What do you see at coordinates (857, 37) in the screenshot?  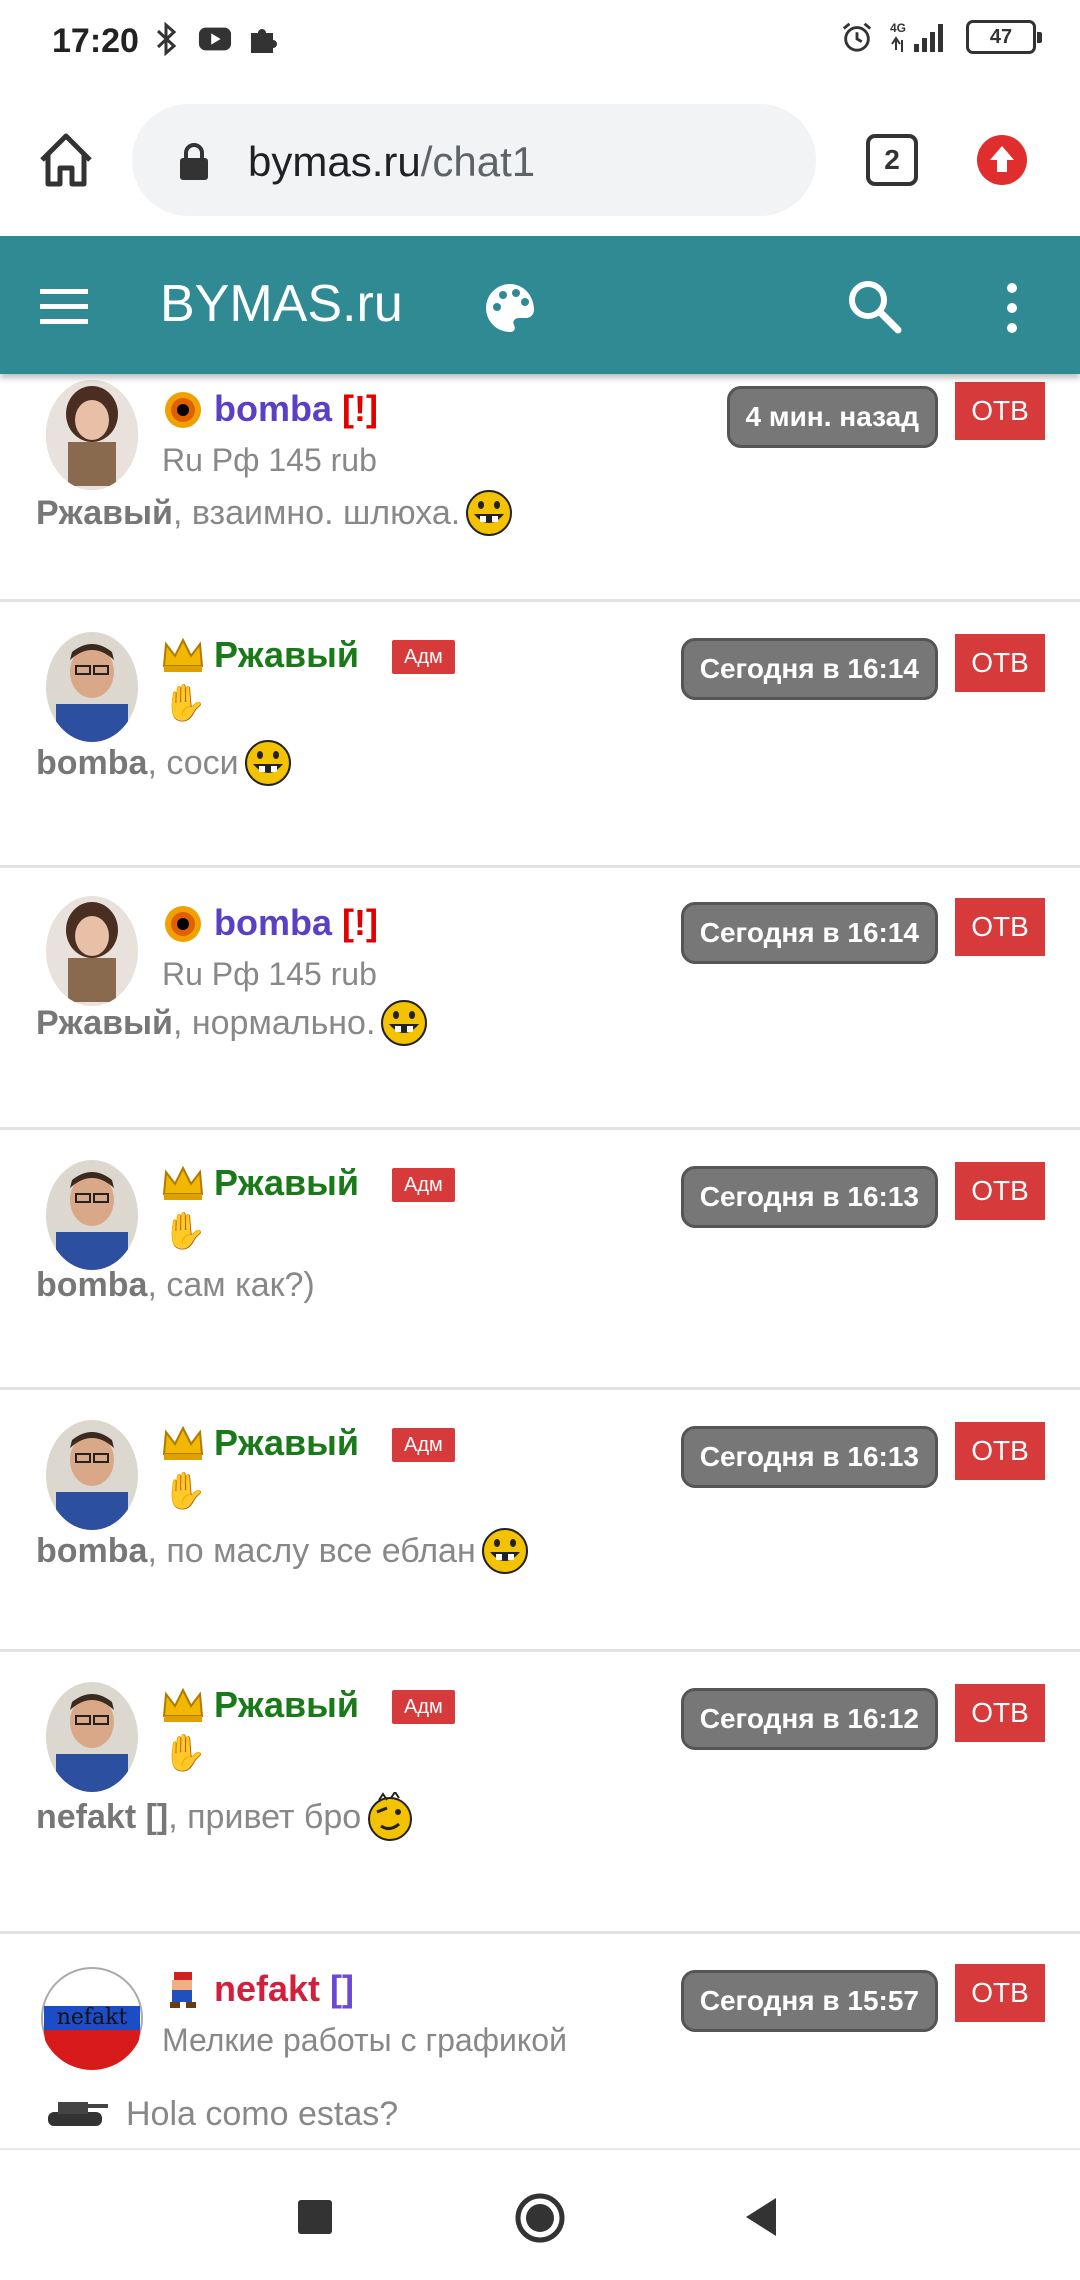 I see `alarm-icon` at bounding box center [857, 37].